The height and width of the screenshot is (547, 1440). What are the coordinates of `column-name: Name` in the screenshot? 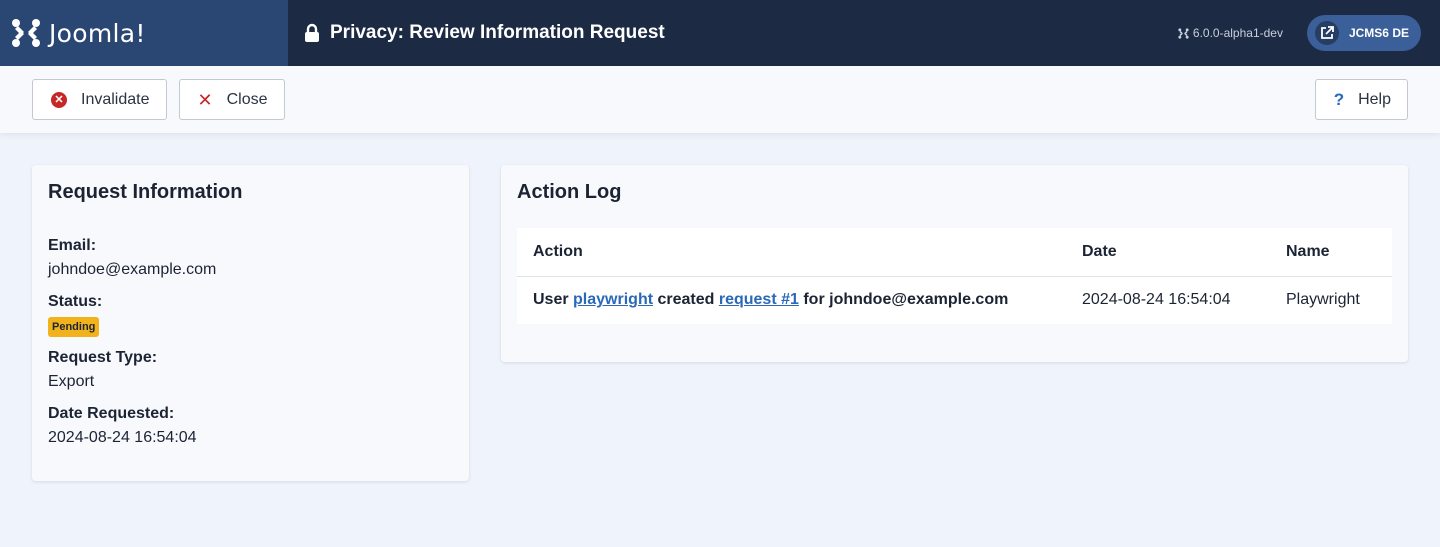 It's located at (1331, 252).